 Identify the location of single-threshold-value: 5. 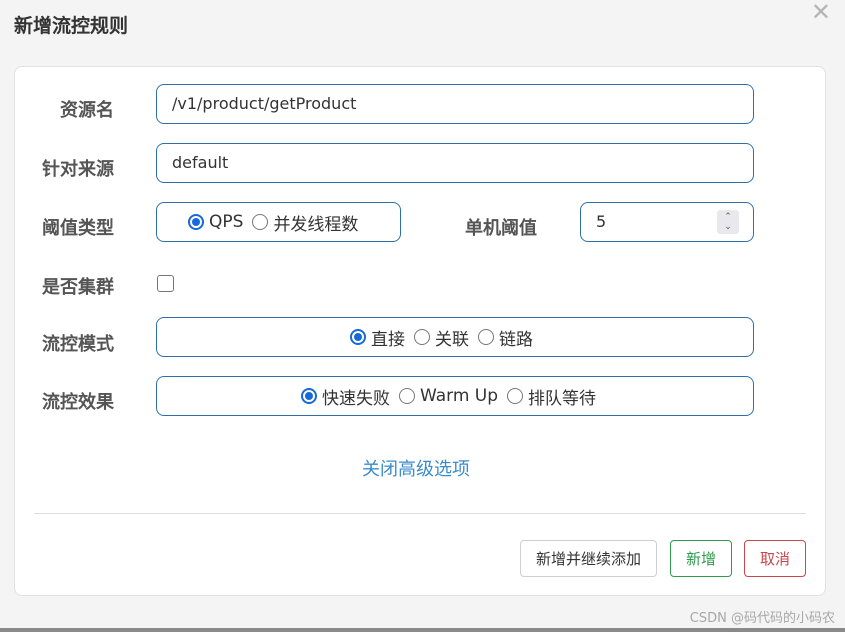
(601, 221).